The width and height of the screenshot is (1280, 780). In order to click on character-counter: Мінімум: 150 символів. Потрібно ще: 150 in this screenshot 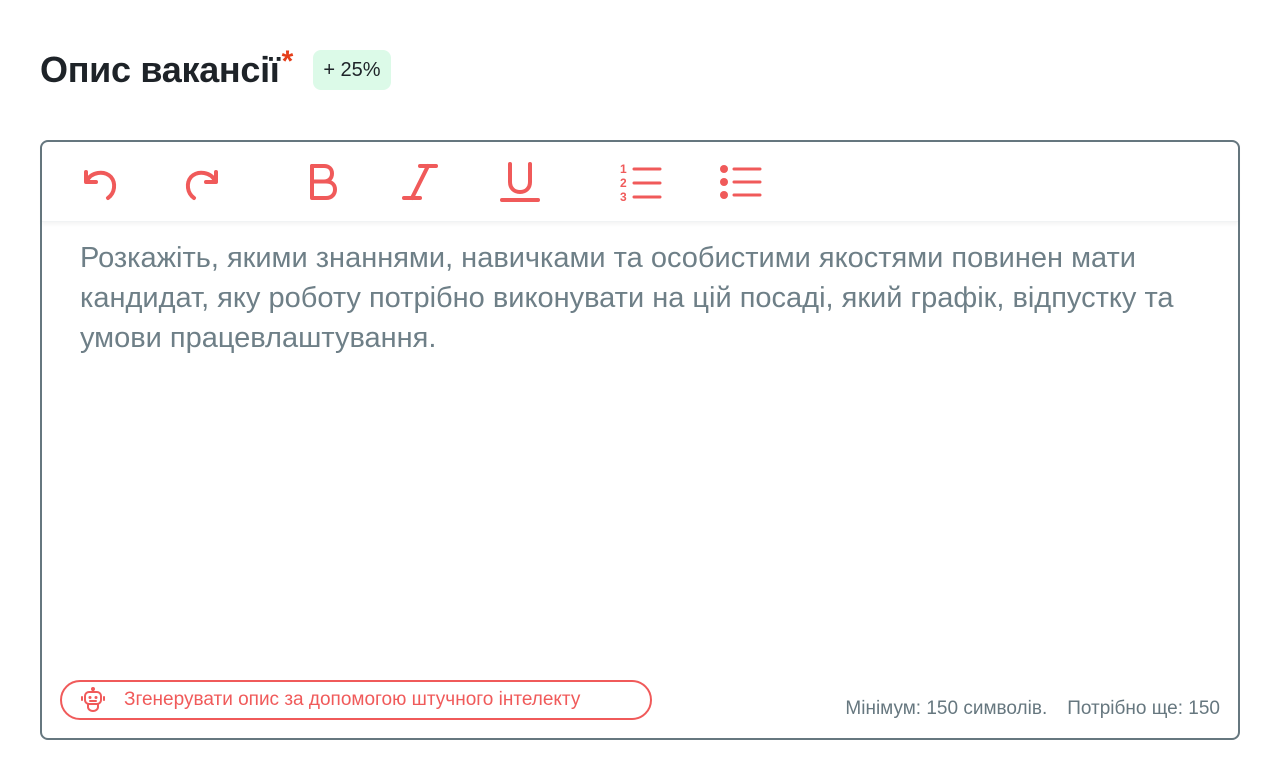, I will do `click(1032, 709)`.